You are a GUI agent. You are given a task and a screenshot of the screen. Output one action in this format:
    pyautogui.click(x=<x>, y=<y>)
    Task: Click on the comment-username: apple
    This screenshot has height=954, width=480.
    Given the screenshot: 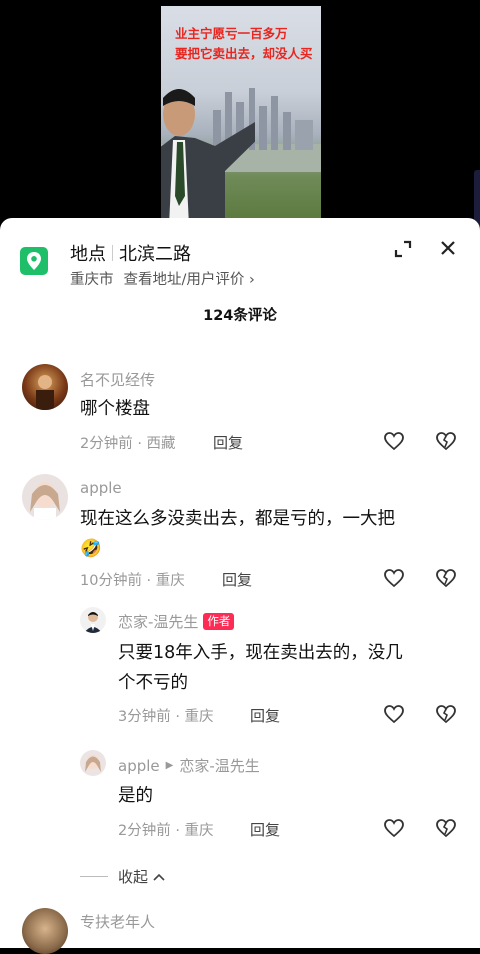 What is the action you would take?
    pyautogui.click(x=101, y=488)
    